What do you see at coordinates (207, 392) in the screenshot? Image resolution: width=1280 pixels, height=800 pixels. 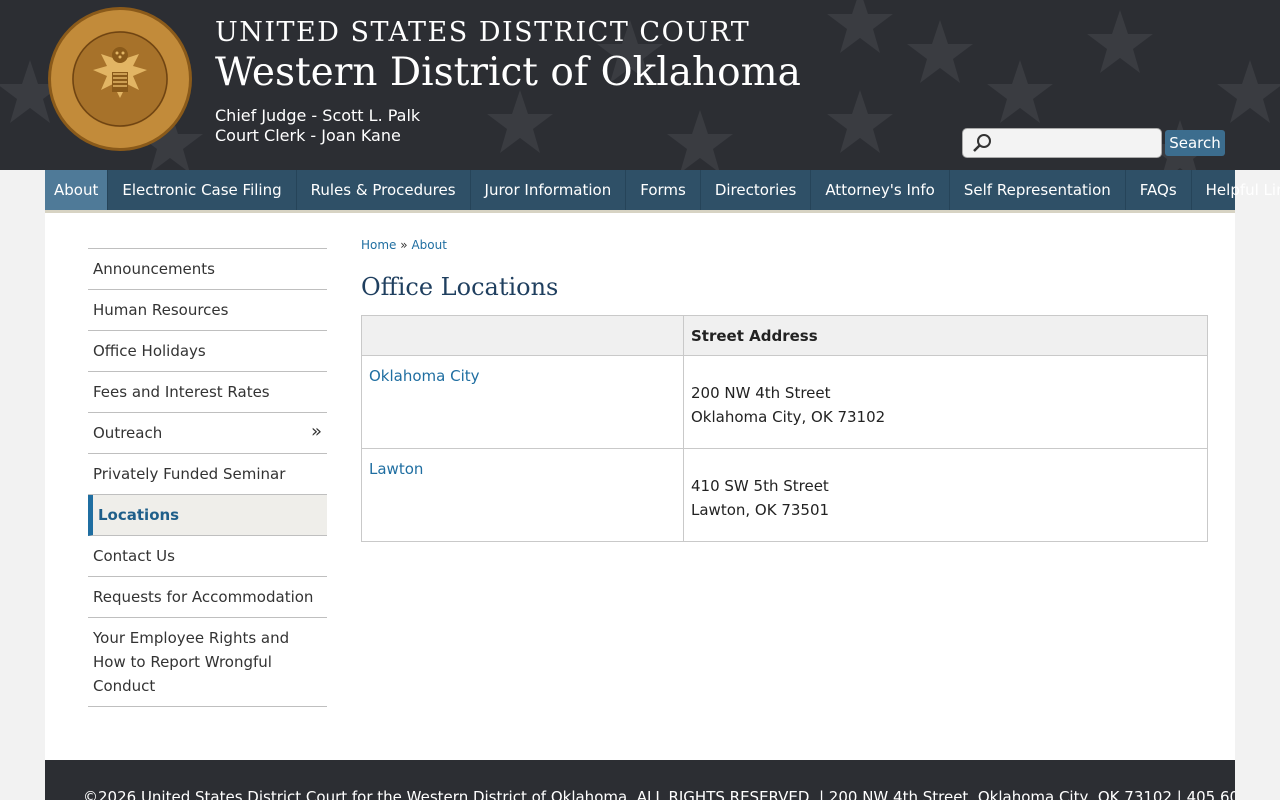 I see `sidebar-item-fees: Fees and Interest Rates` at bounding box center [207, 392].